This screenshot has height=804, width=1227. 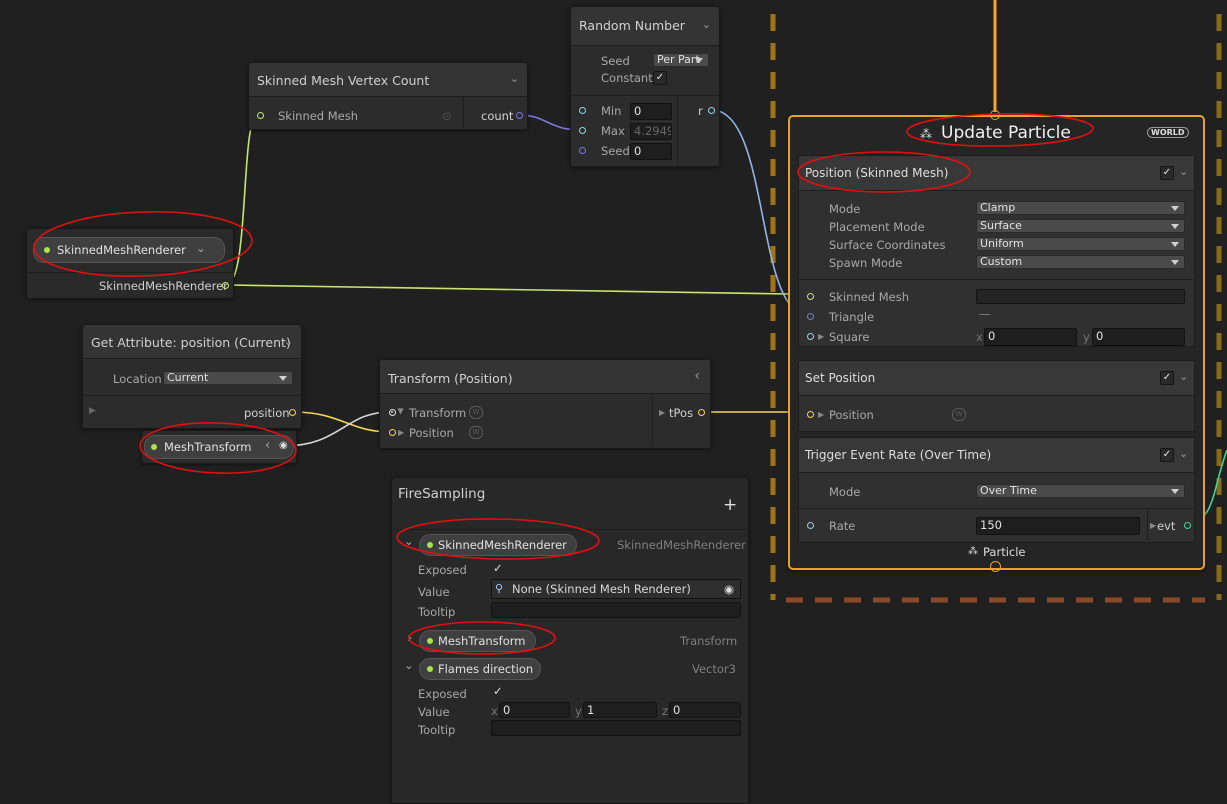 I want to click on expand-chevron-icon: ›, so click(x=409, y=638).